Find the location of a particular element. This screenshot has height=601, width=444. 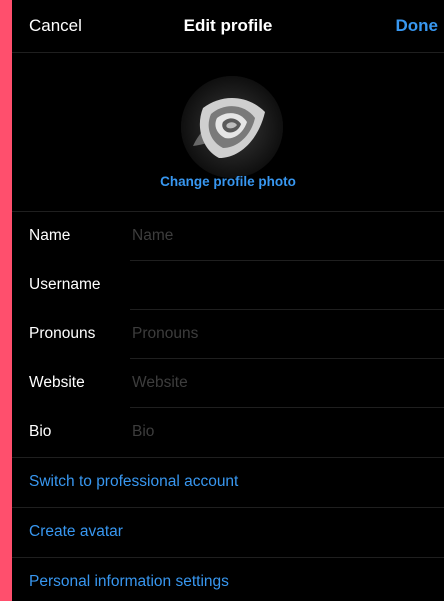

create-avatar-label: Create avatar is located at coordinates (76, 531).